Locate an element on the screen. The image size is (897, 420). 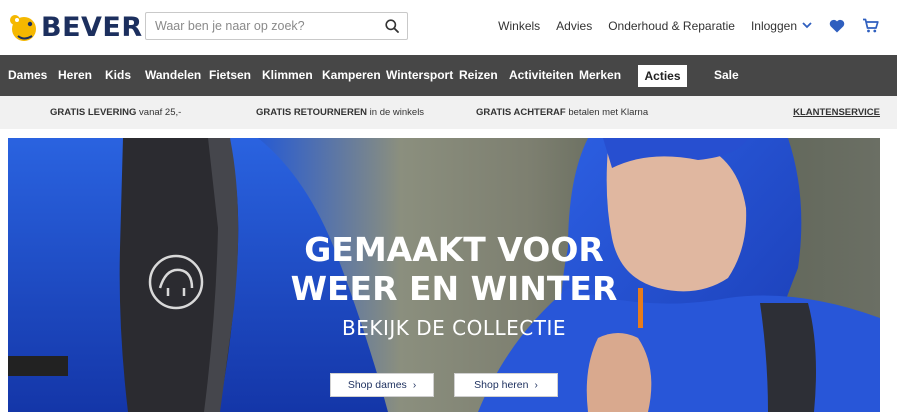
bever-logo: BEVER is located at coordinates (75, 27).